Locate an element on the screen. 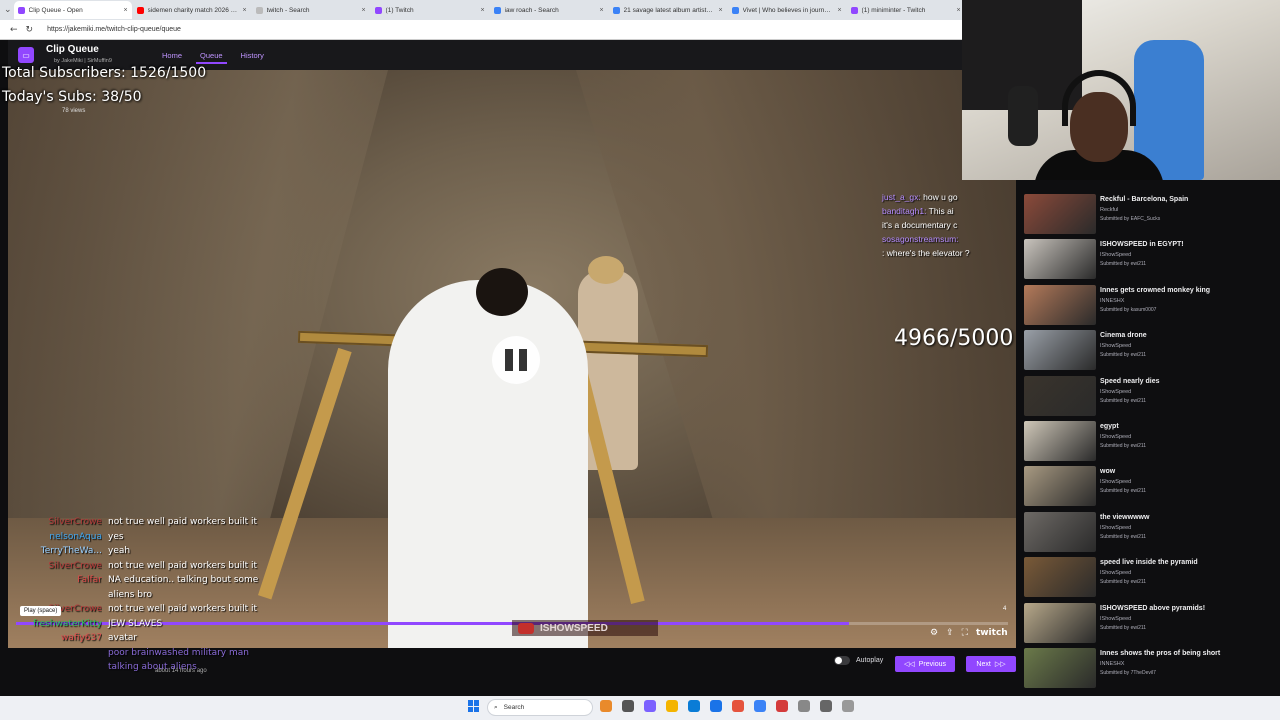 This screenshot has height=720, width=1280. autoplay-switch is located at coordinates (842, 660).